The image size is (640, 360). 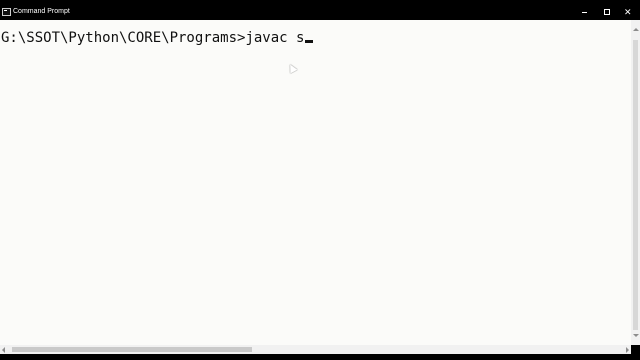 I want to click on vertical-scrollbar, so click(x=635, y=182).